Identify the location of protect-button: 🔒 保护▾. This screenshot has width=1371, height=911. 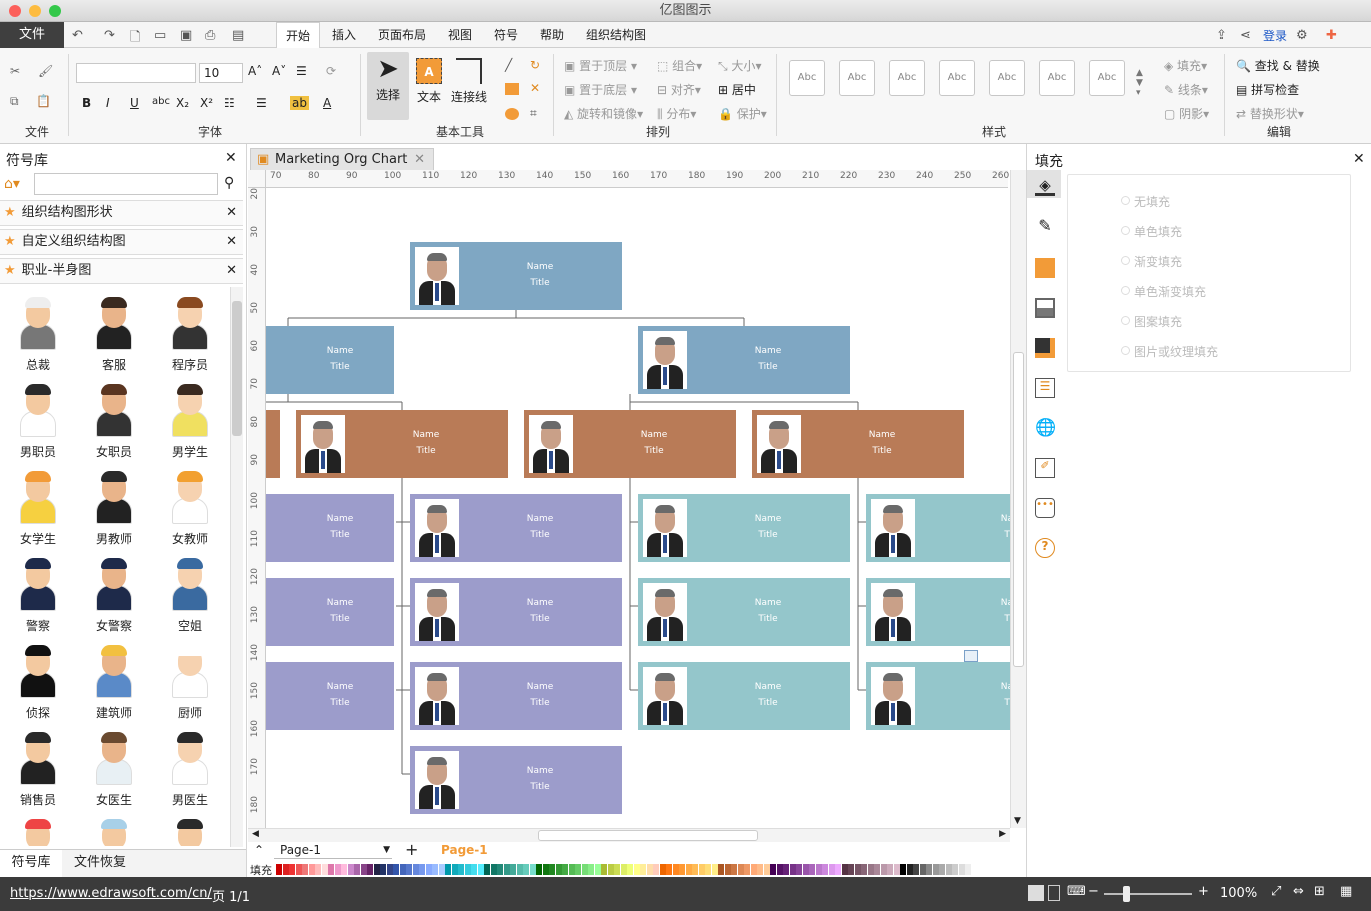
(742, 113).